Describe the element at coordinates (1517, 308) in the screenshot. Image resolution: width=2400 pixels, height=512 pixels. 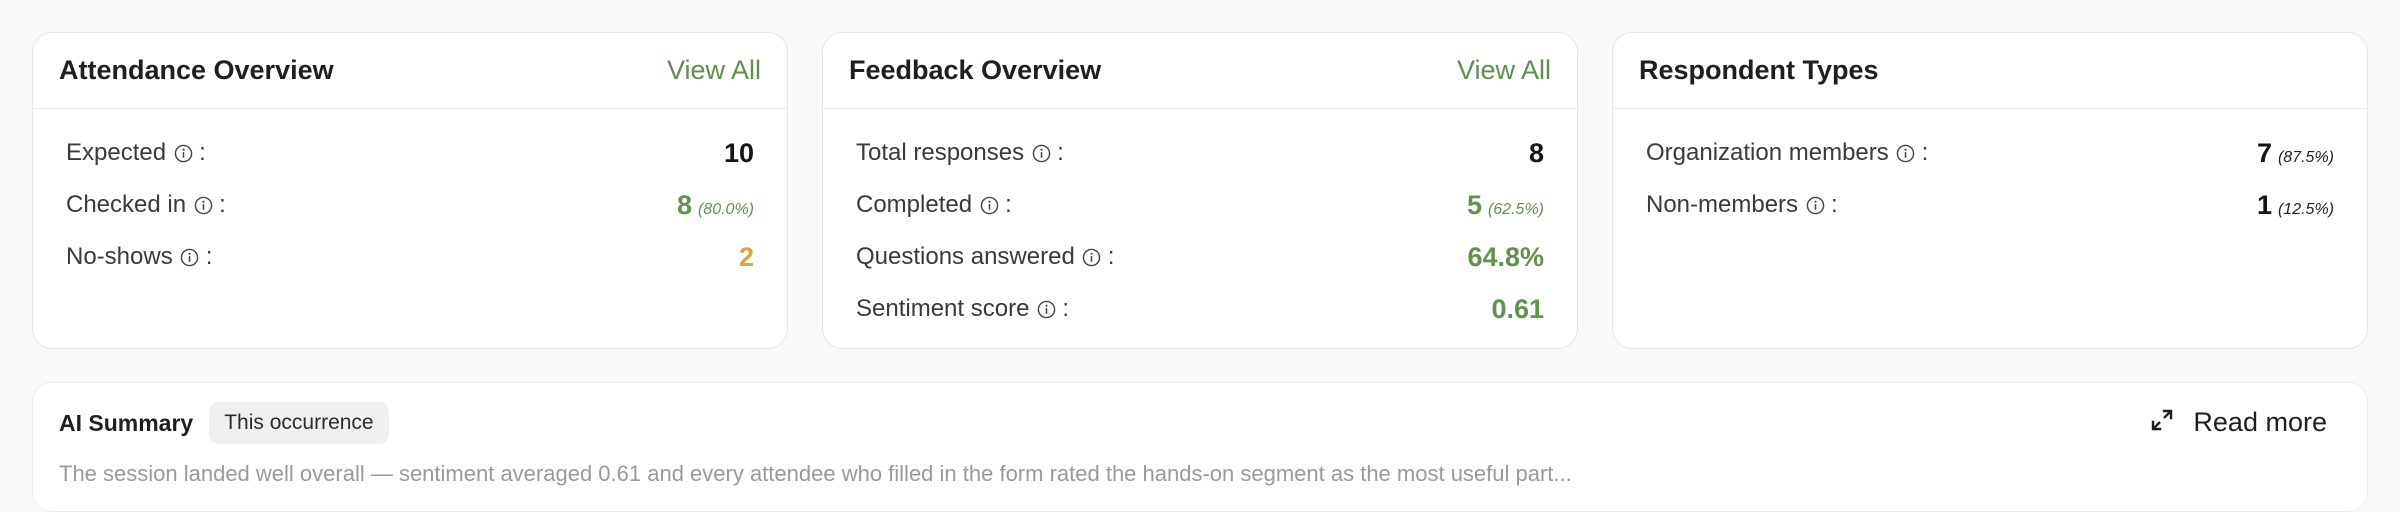
I see `stat-value: 0.61` at that location.